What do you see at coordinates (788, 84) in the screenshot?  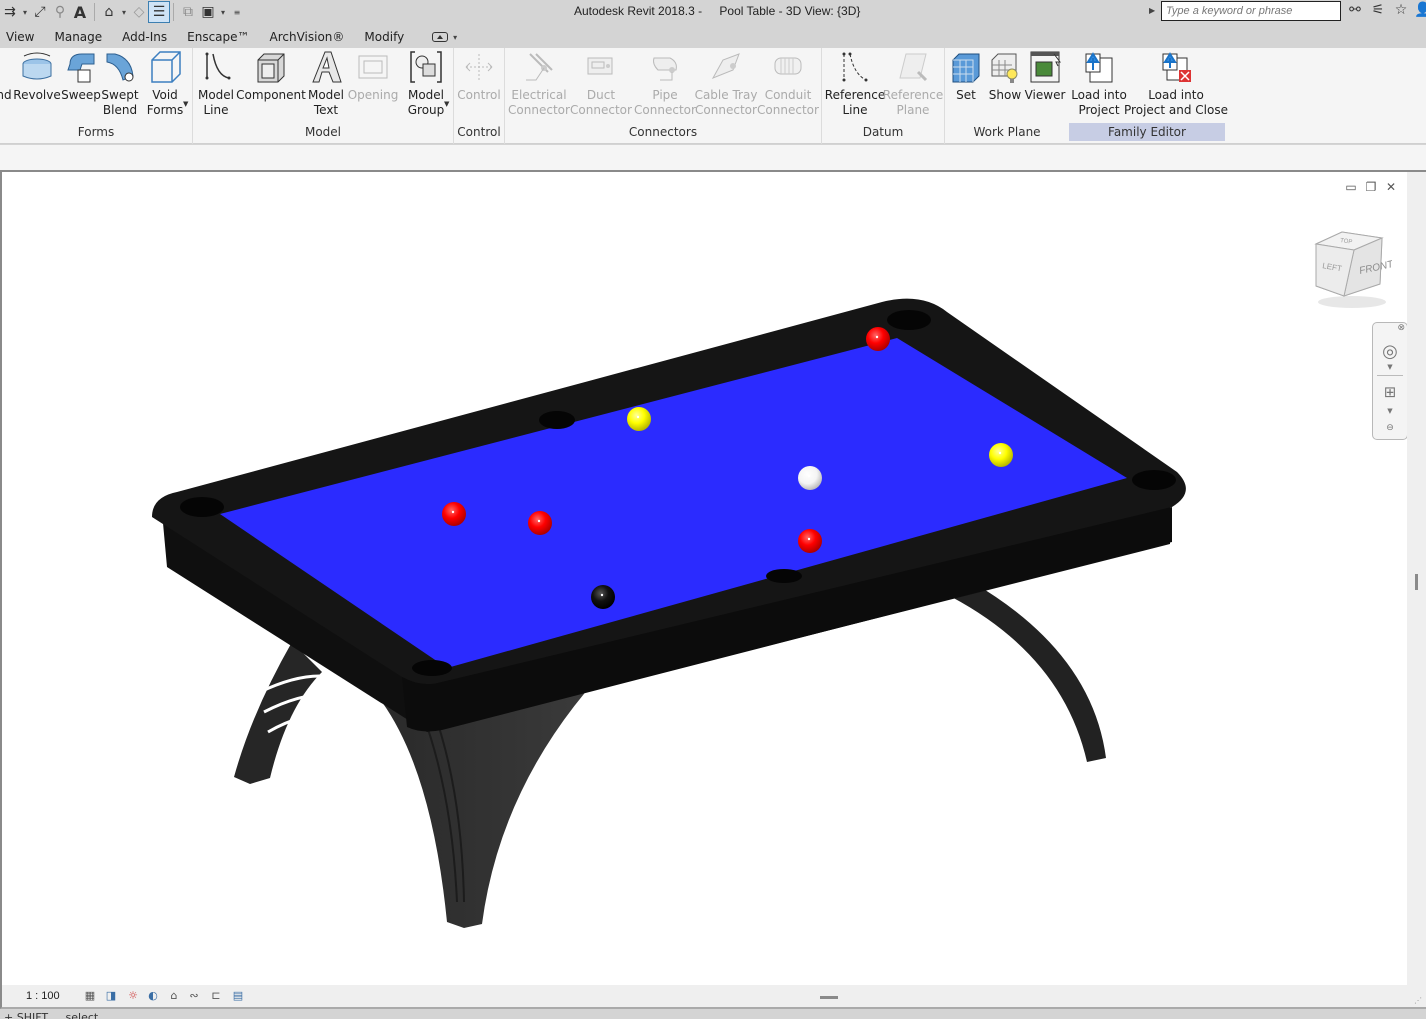 I see `conduit-connector-button: Conduit Connector` at bounding box center [788, 84].